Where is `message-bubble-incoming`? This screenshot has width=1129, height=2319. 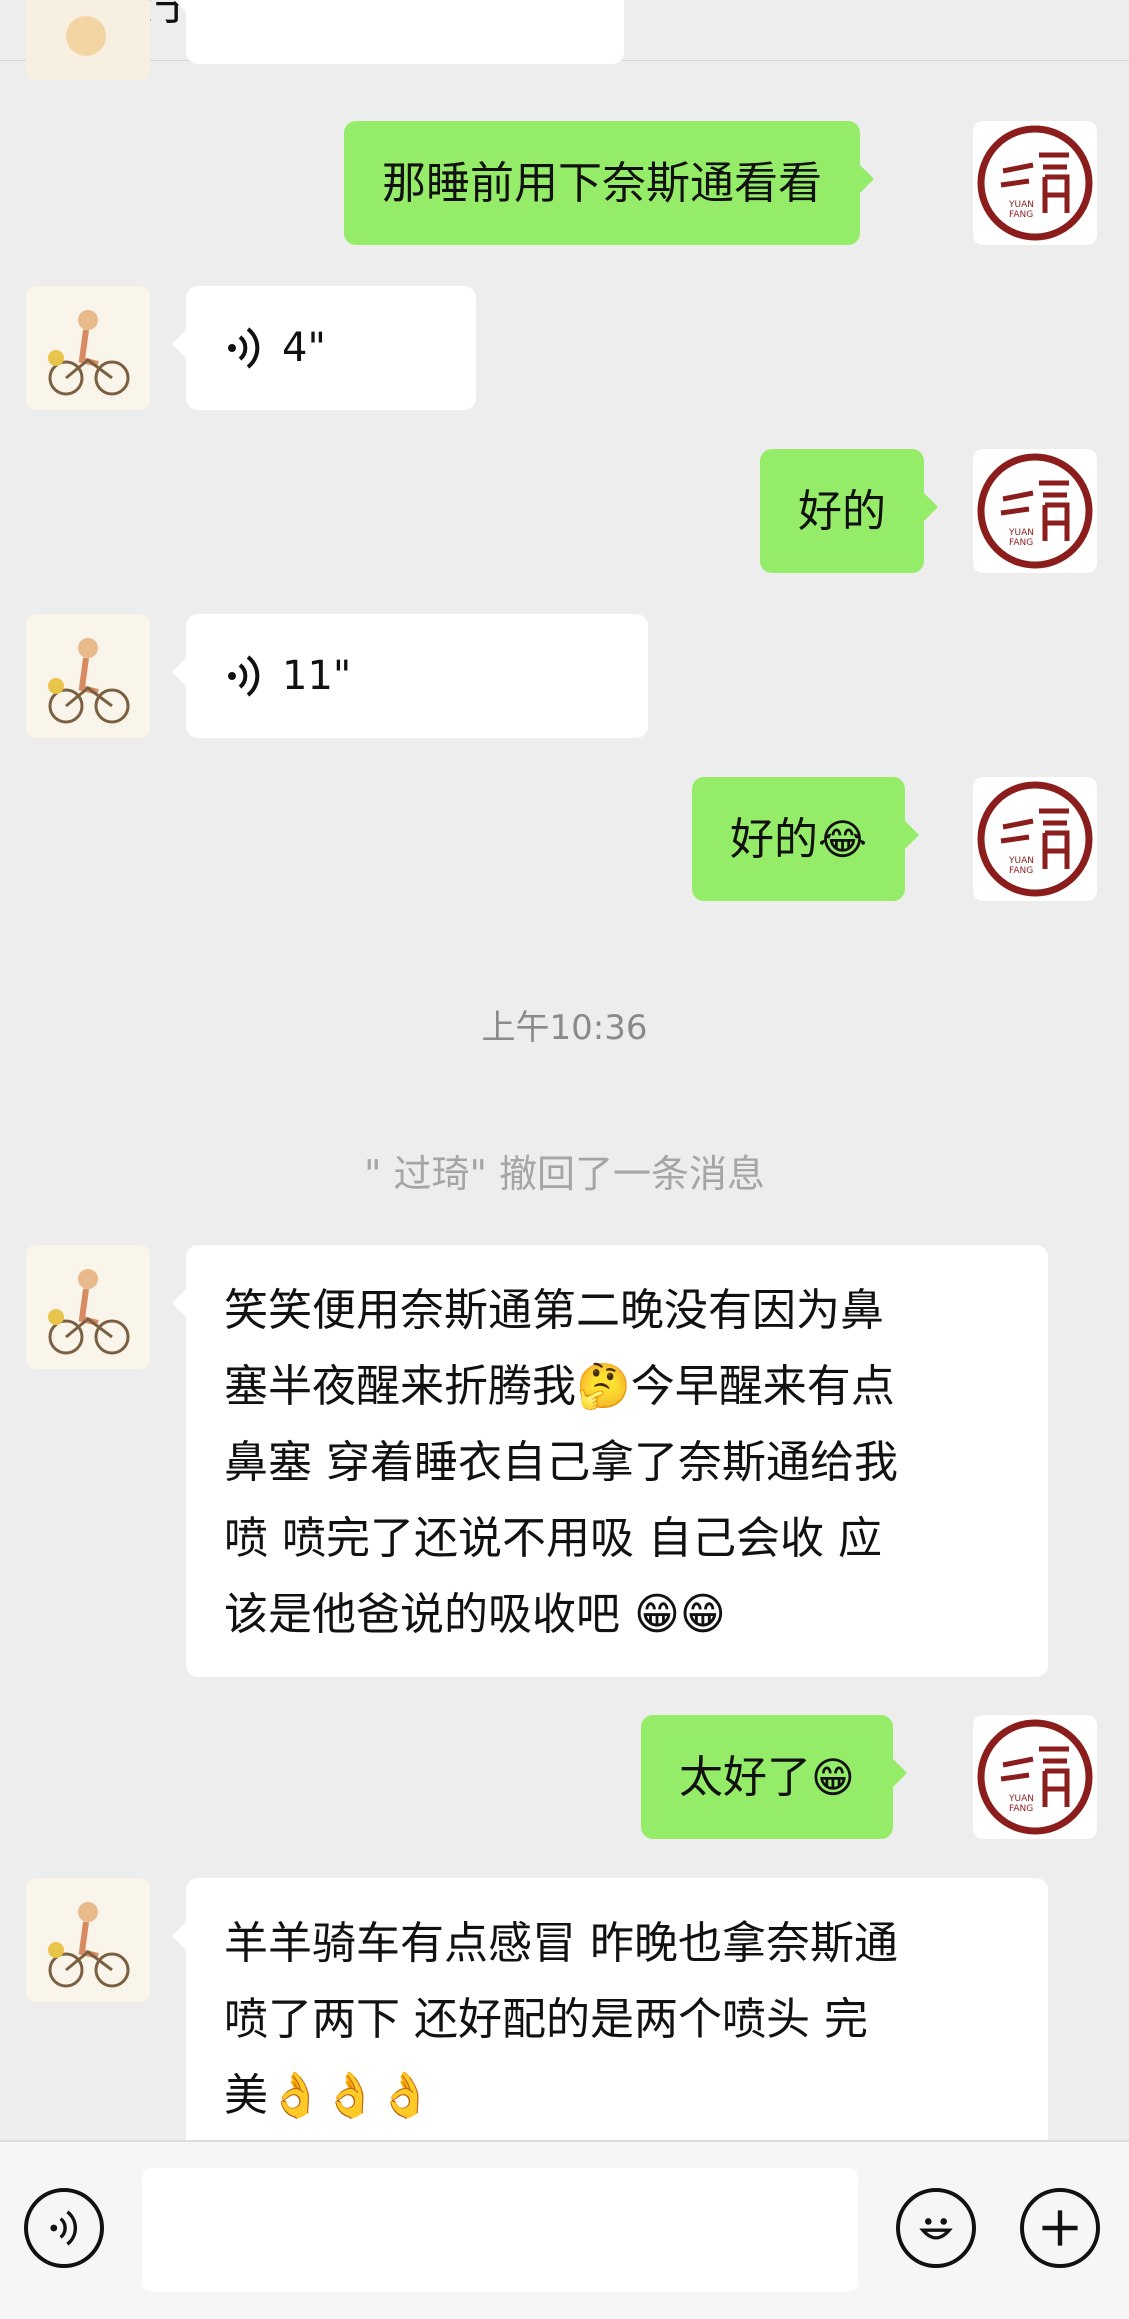 message-bubble-incoming is located at coordinates (398, 32).